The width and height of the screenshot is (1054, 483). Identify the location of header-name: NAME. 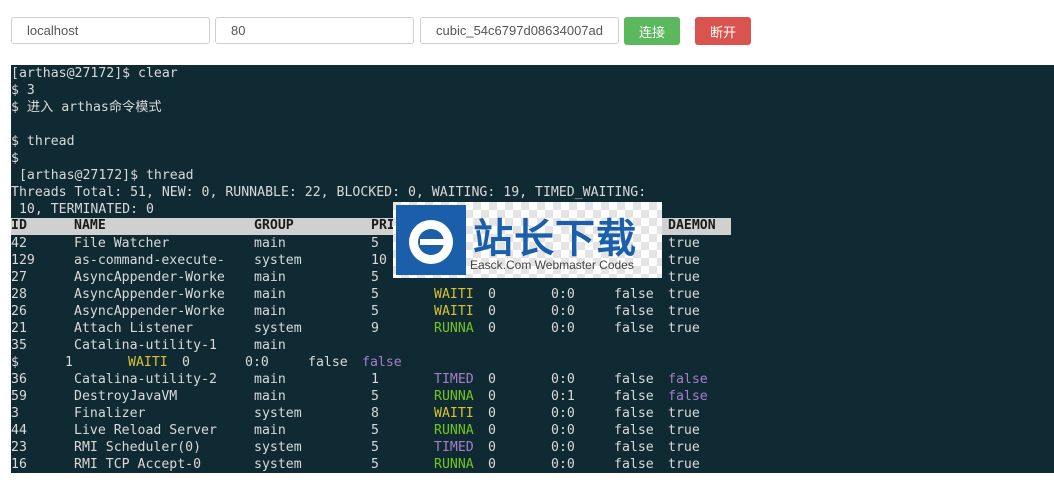
(90, 225).